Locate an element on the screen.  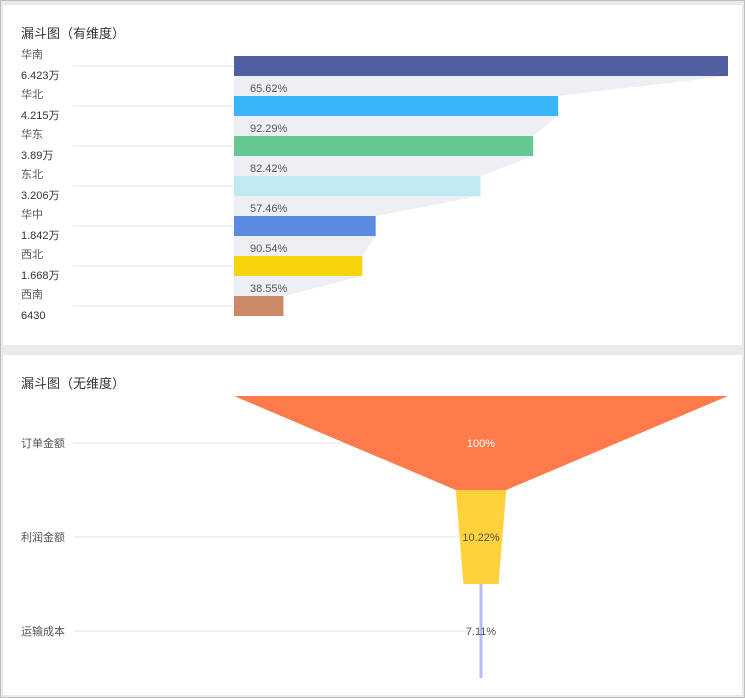
category-label: 西北 is located at coordinates (32, 254).